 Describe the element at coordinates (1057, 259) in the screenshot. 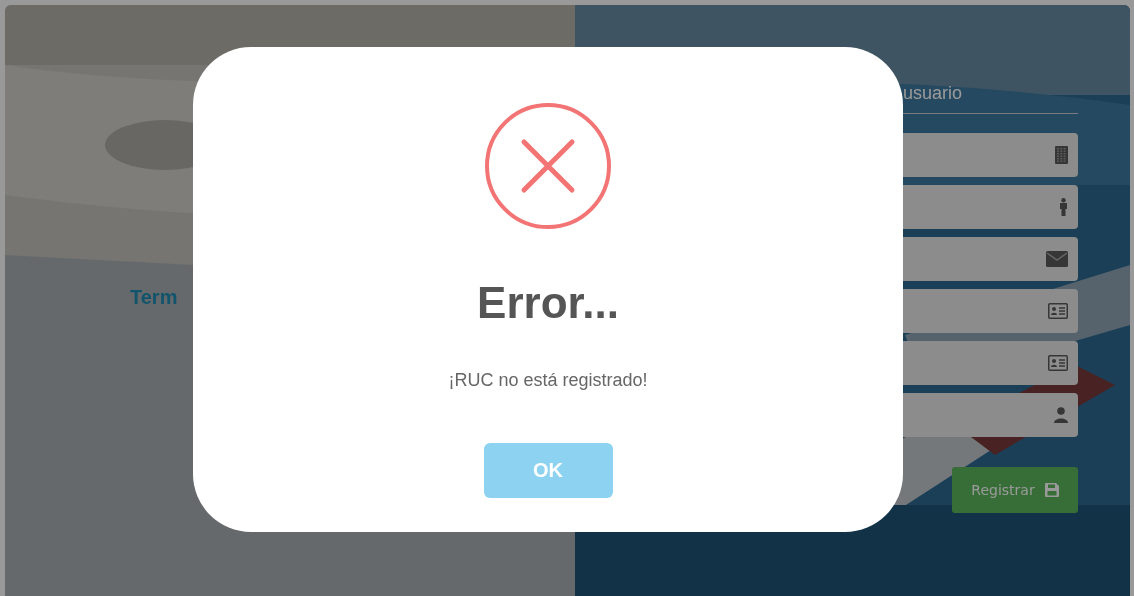

I see `envelope-icon` at that location.